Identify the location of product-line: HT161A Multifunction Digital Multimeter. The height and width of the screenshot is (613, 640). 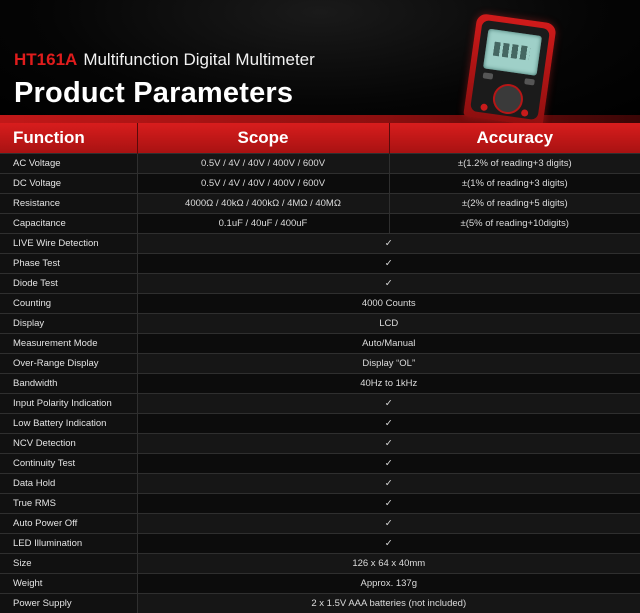
(164, 60).